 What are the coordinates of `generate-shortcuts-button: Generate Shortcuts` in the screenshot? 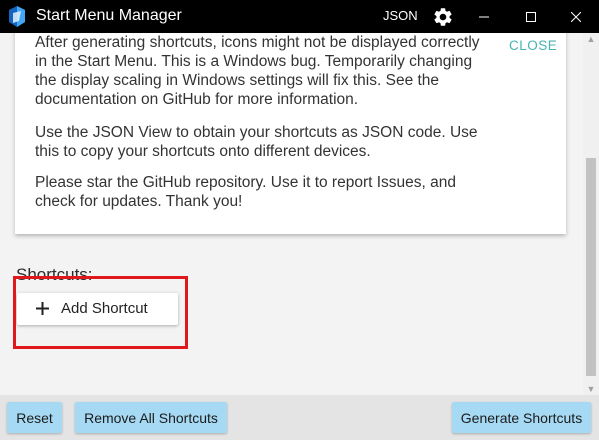 It's located at (521, 417).